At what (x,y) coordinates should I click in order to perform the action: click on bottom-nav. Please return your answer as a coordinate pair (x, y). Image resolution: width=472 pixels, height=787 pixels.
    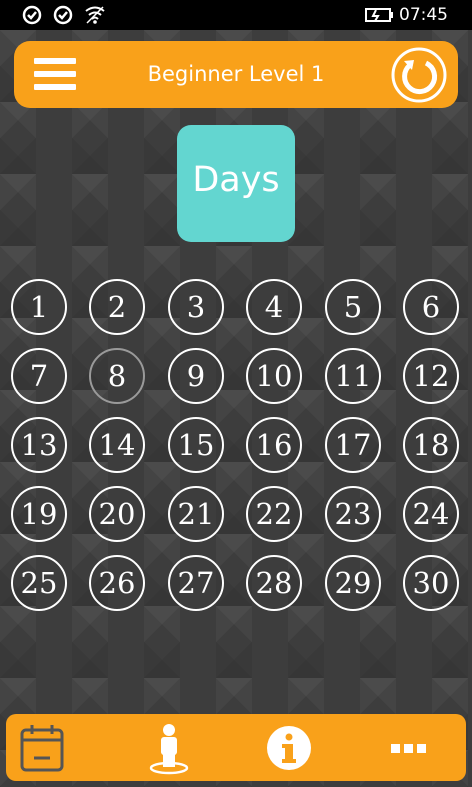
    Looking at the image, I should click on (236, 747).